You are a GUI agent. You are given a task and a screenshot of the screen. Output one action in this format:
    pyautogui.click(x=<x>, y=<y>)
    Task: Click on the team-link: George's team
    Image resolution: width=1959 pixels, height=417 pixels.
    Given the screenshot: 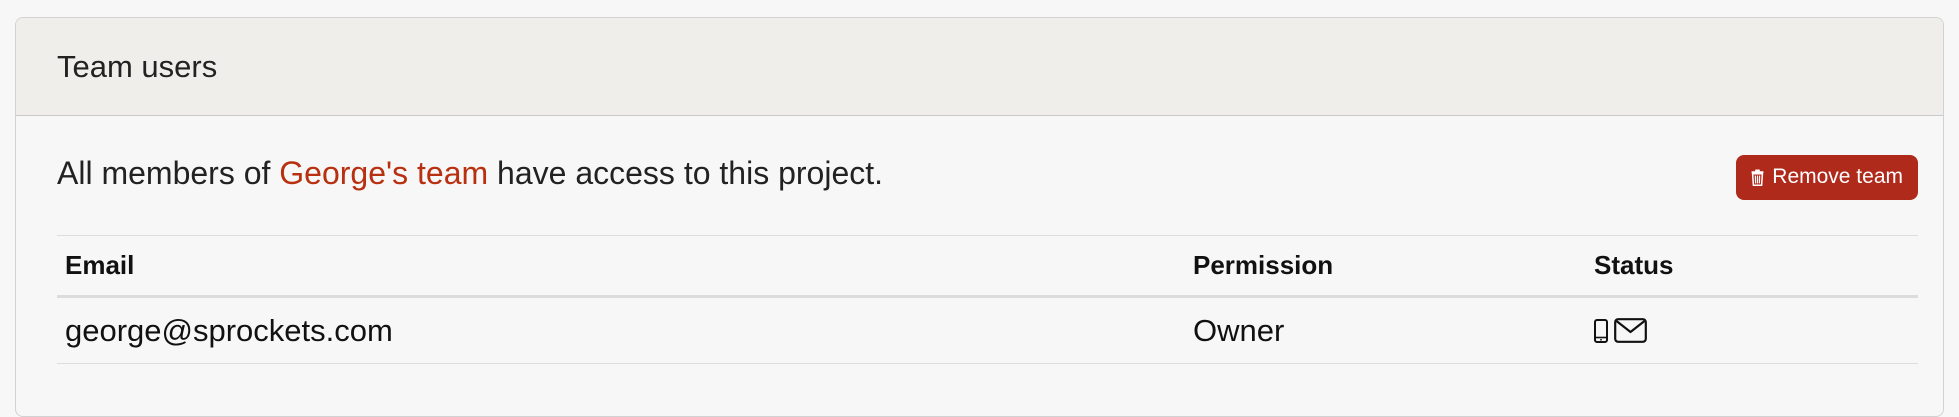 What is the action you would take?
    pyautogui.click(x=383, y=173)
    